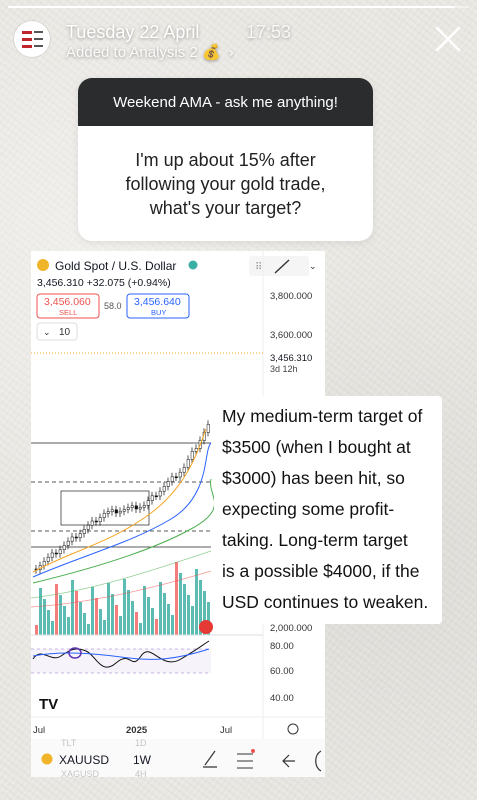  Describe the element at coordinates (157, 302) in the screenshot. I see `buy-price: 3,456.640` at that location.